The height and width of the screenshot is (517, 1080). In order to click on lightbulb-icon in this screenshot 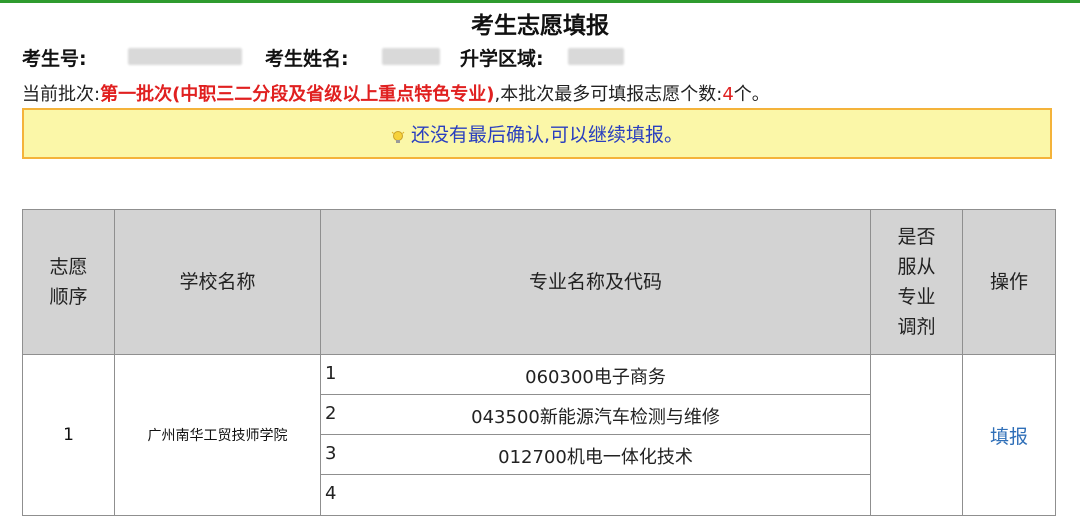, I will do `click(398, 137)`.